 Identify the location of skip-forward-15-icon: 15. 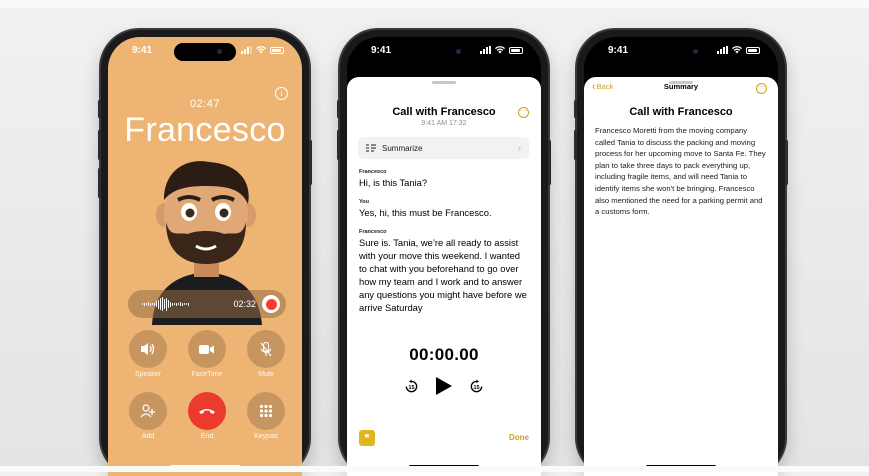
(476, 386).